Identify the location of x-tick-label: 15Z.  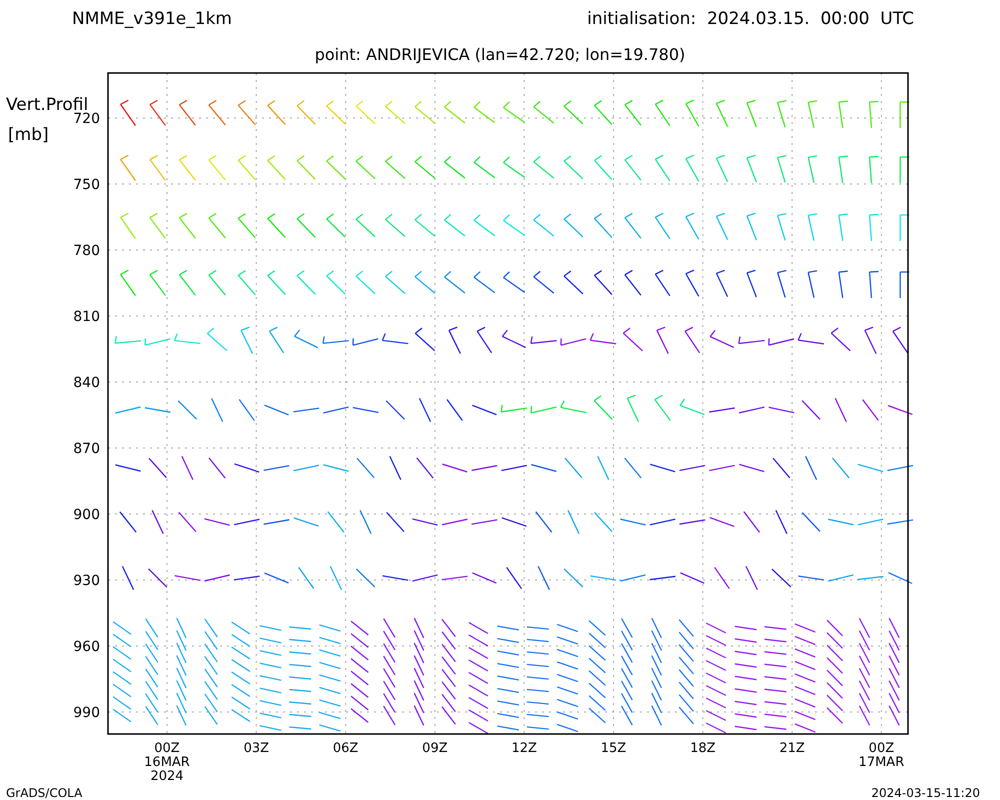
(613, 748).